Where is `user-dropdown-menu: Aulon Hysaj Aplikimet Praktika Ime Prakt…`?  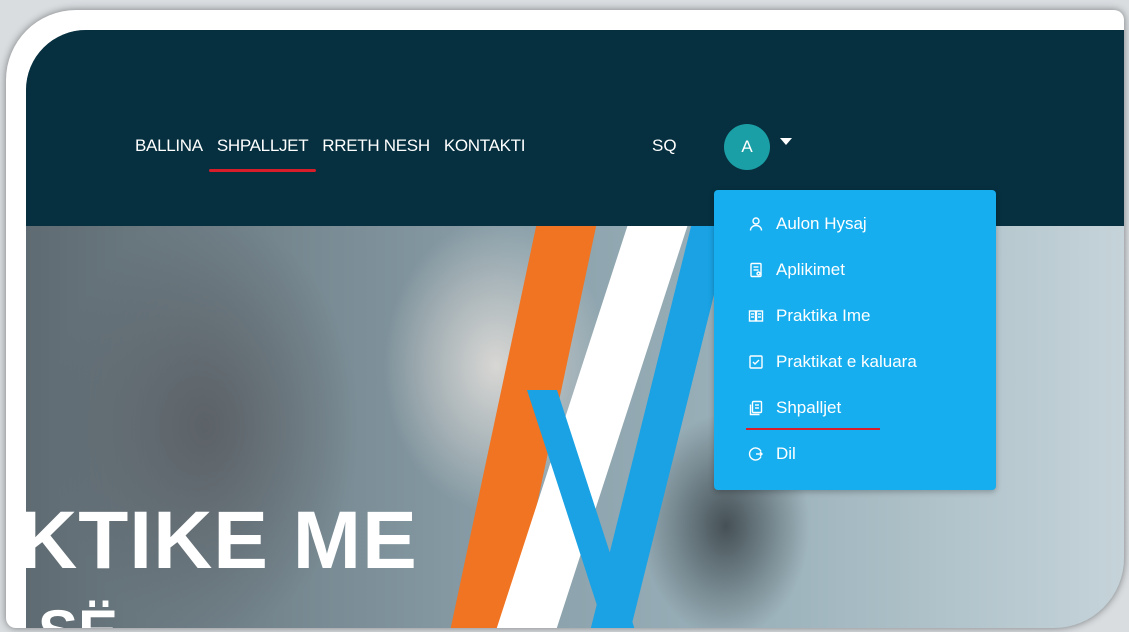 user-dropdown-menu: Aulon Hysaj Aplikimet Praktika Ime Prakt… is located at coordinates (855, 340).